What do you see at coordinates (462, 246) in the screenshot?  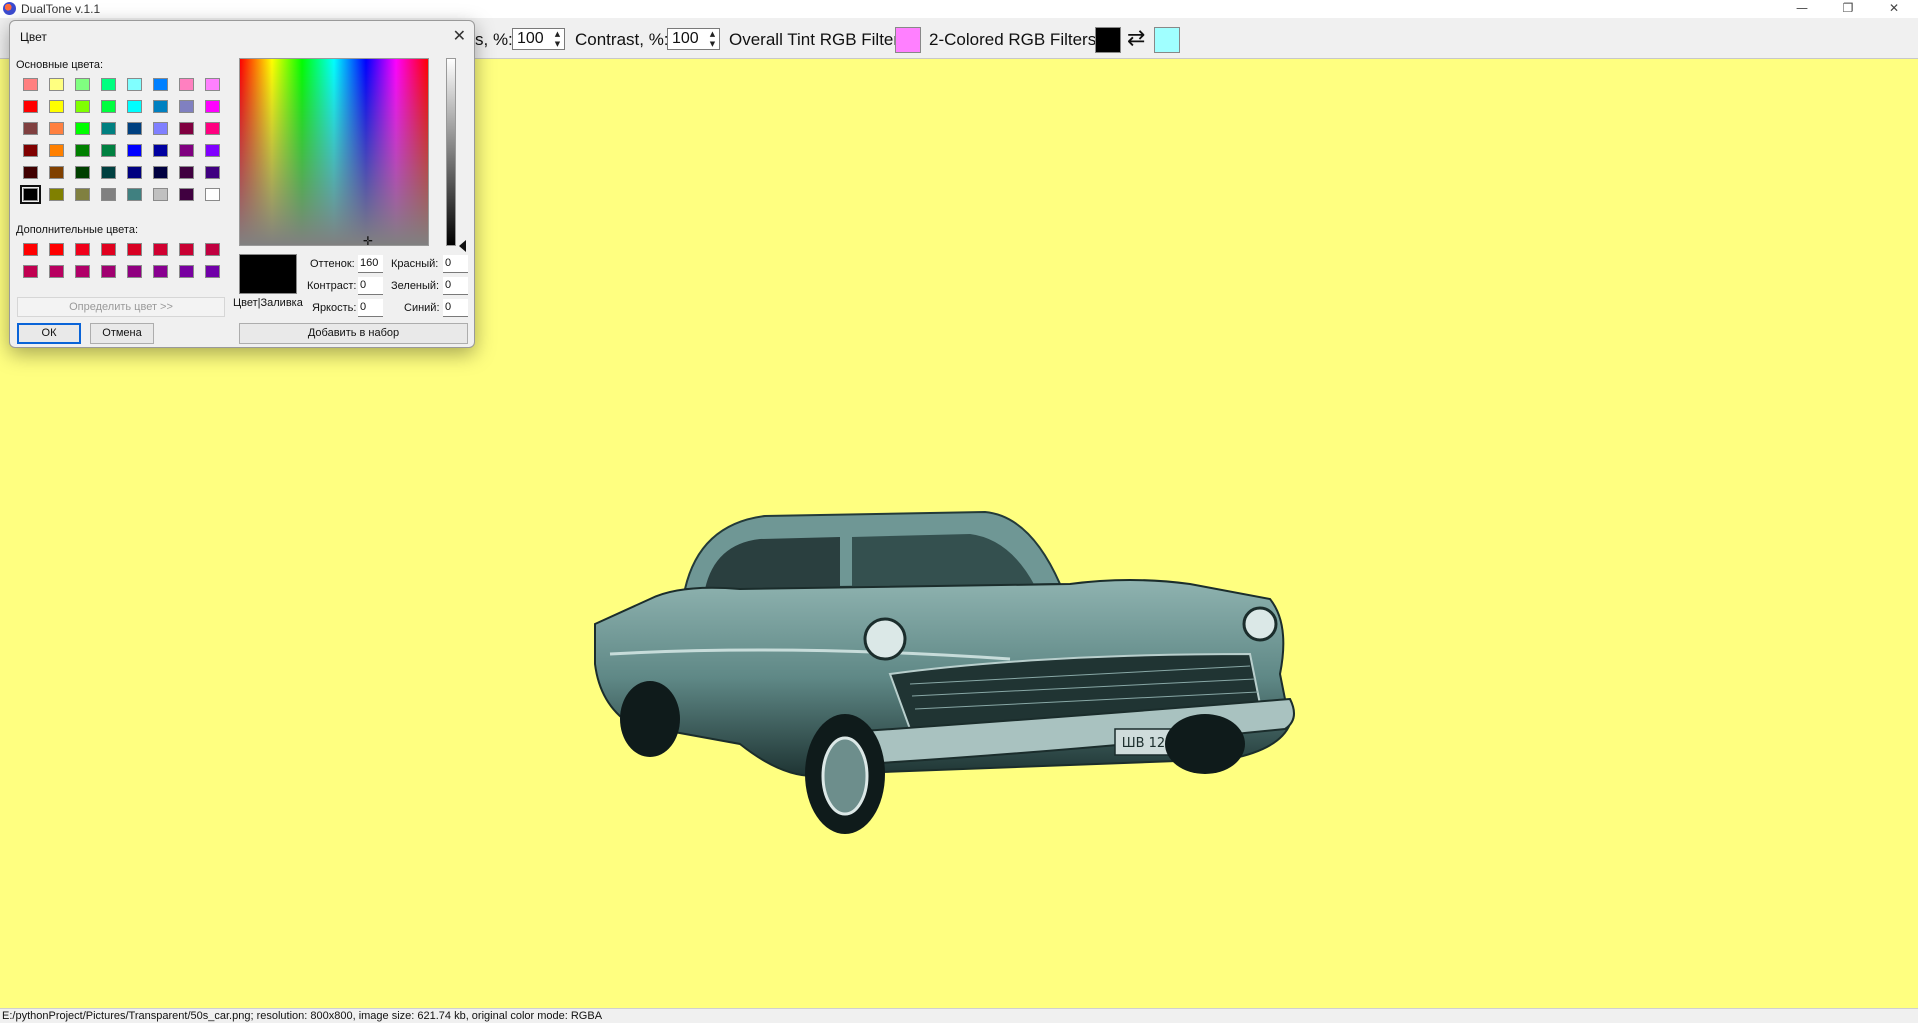 I see `luminance-arrow-icon` at bounding box center [462, 246].